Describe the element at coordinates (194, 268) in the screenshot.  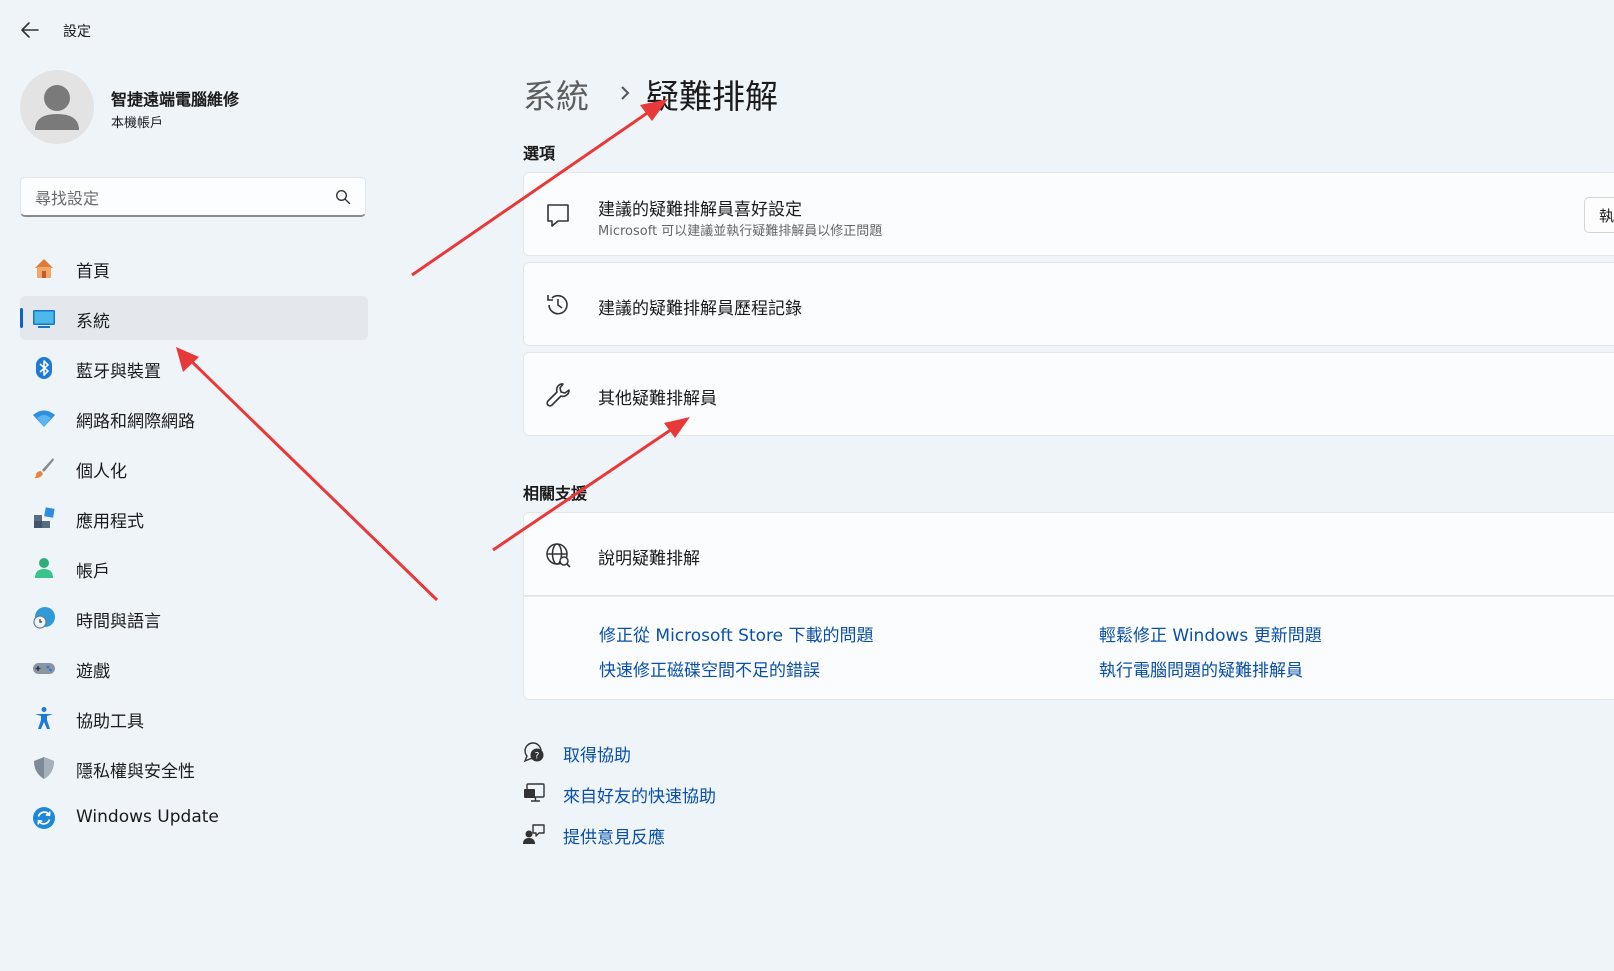
I see `sidebar-item-home: 首頁` at that location.